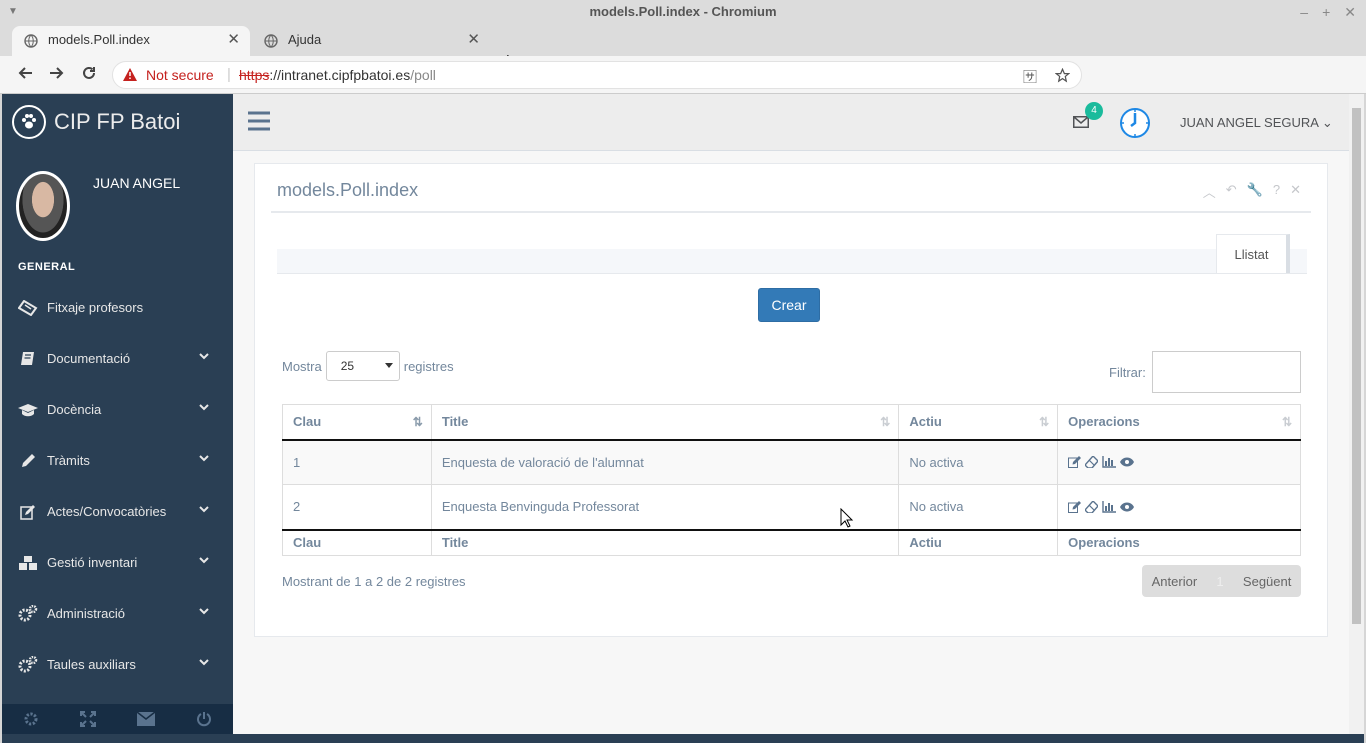 The width and height of the screenshot is (1366, 743). Describe the element at coordinates (1327, 122) in the screenshot. I see `chevron-down-icon: ⌄` at that location.